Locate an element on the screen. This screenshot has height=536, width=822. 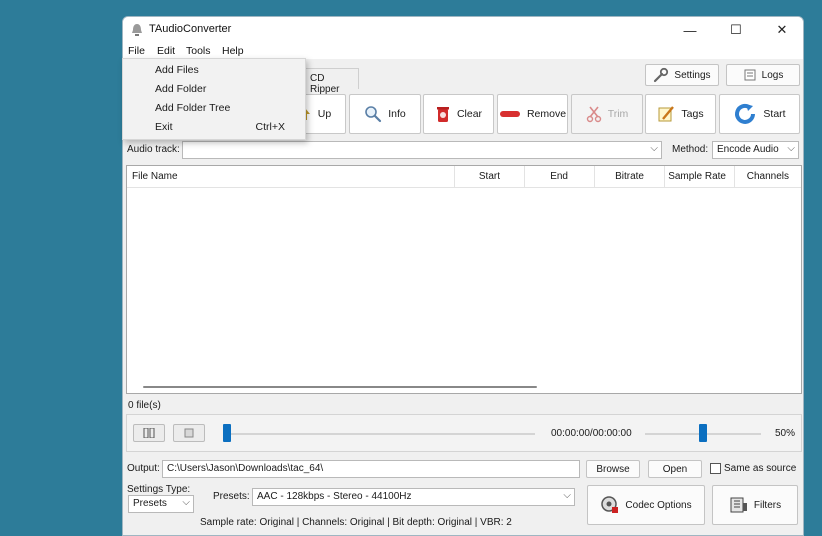
column-start: Start is located at coordinates (490, 177).